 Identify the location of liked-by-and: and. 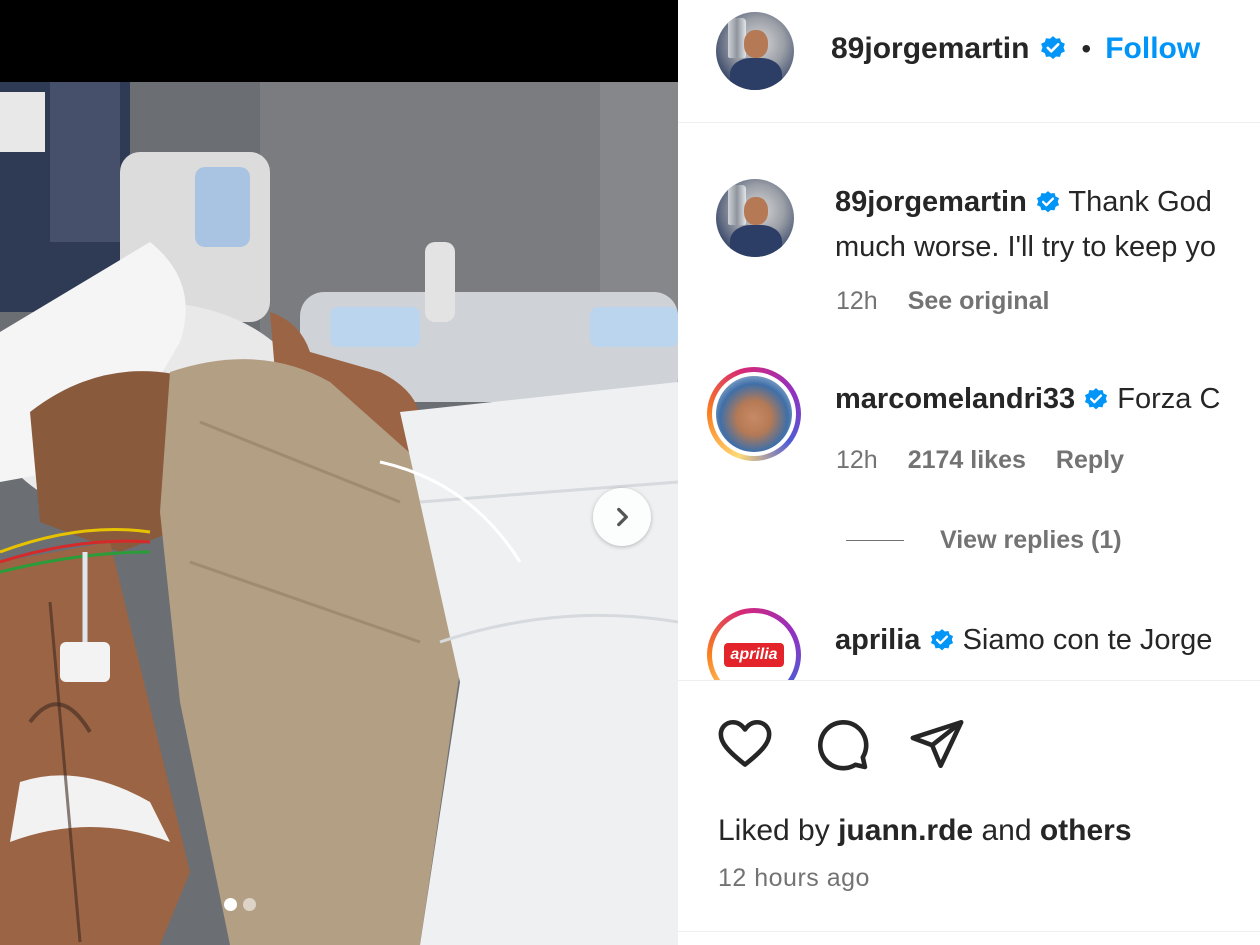
(1006, 830).